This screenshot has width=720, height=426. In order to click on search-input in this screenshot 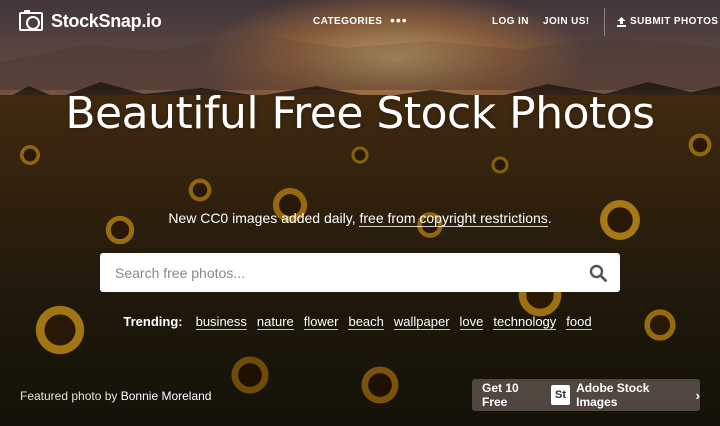, I will do `click(338, 272)`.